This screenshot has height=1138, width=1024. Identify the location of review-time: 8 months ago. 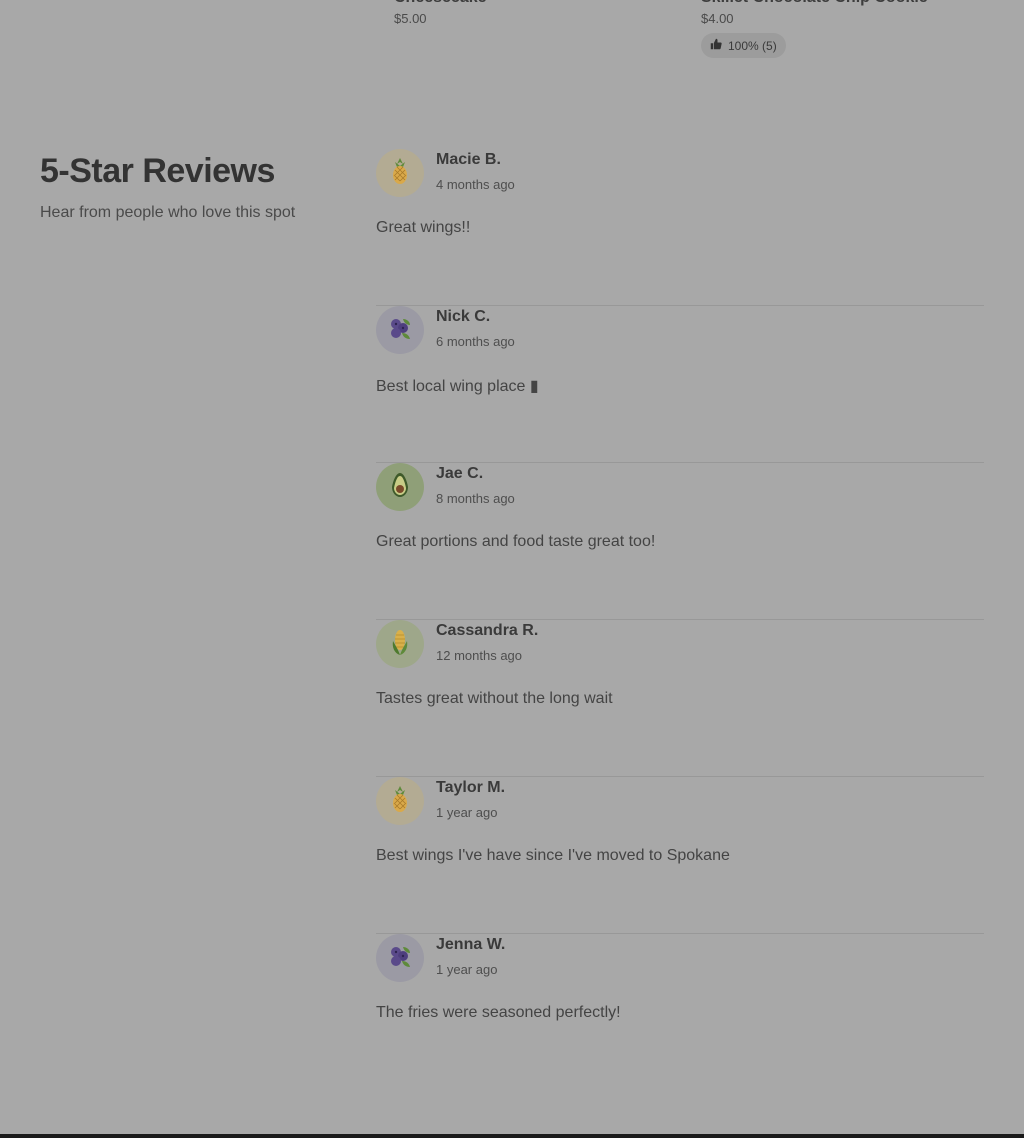
(475, 498).